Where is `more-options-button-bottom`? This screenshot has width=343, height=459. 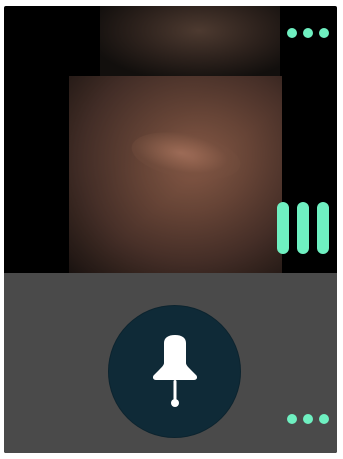
more-options-button-bottom is located at coordinates (308, 419).